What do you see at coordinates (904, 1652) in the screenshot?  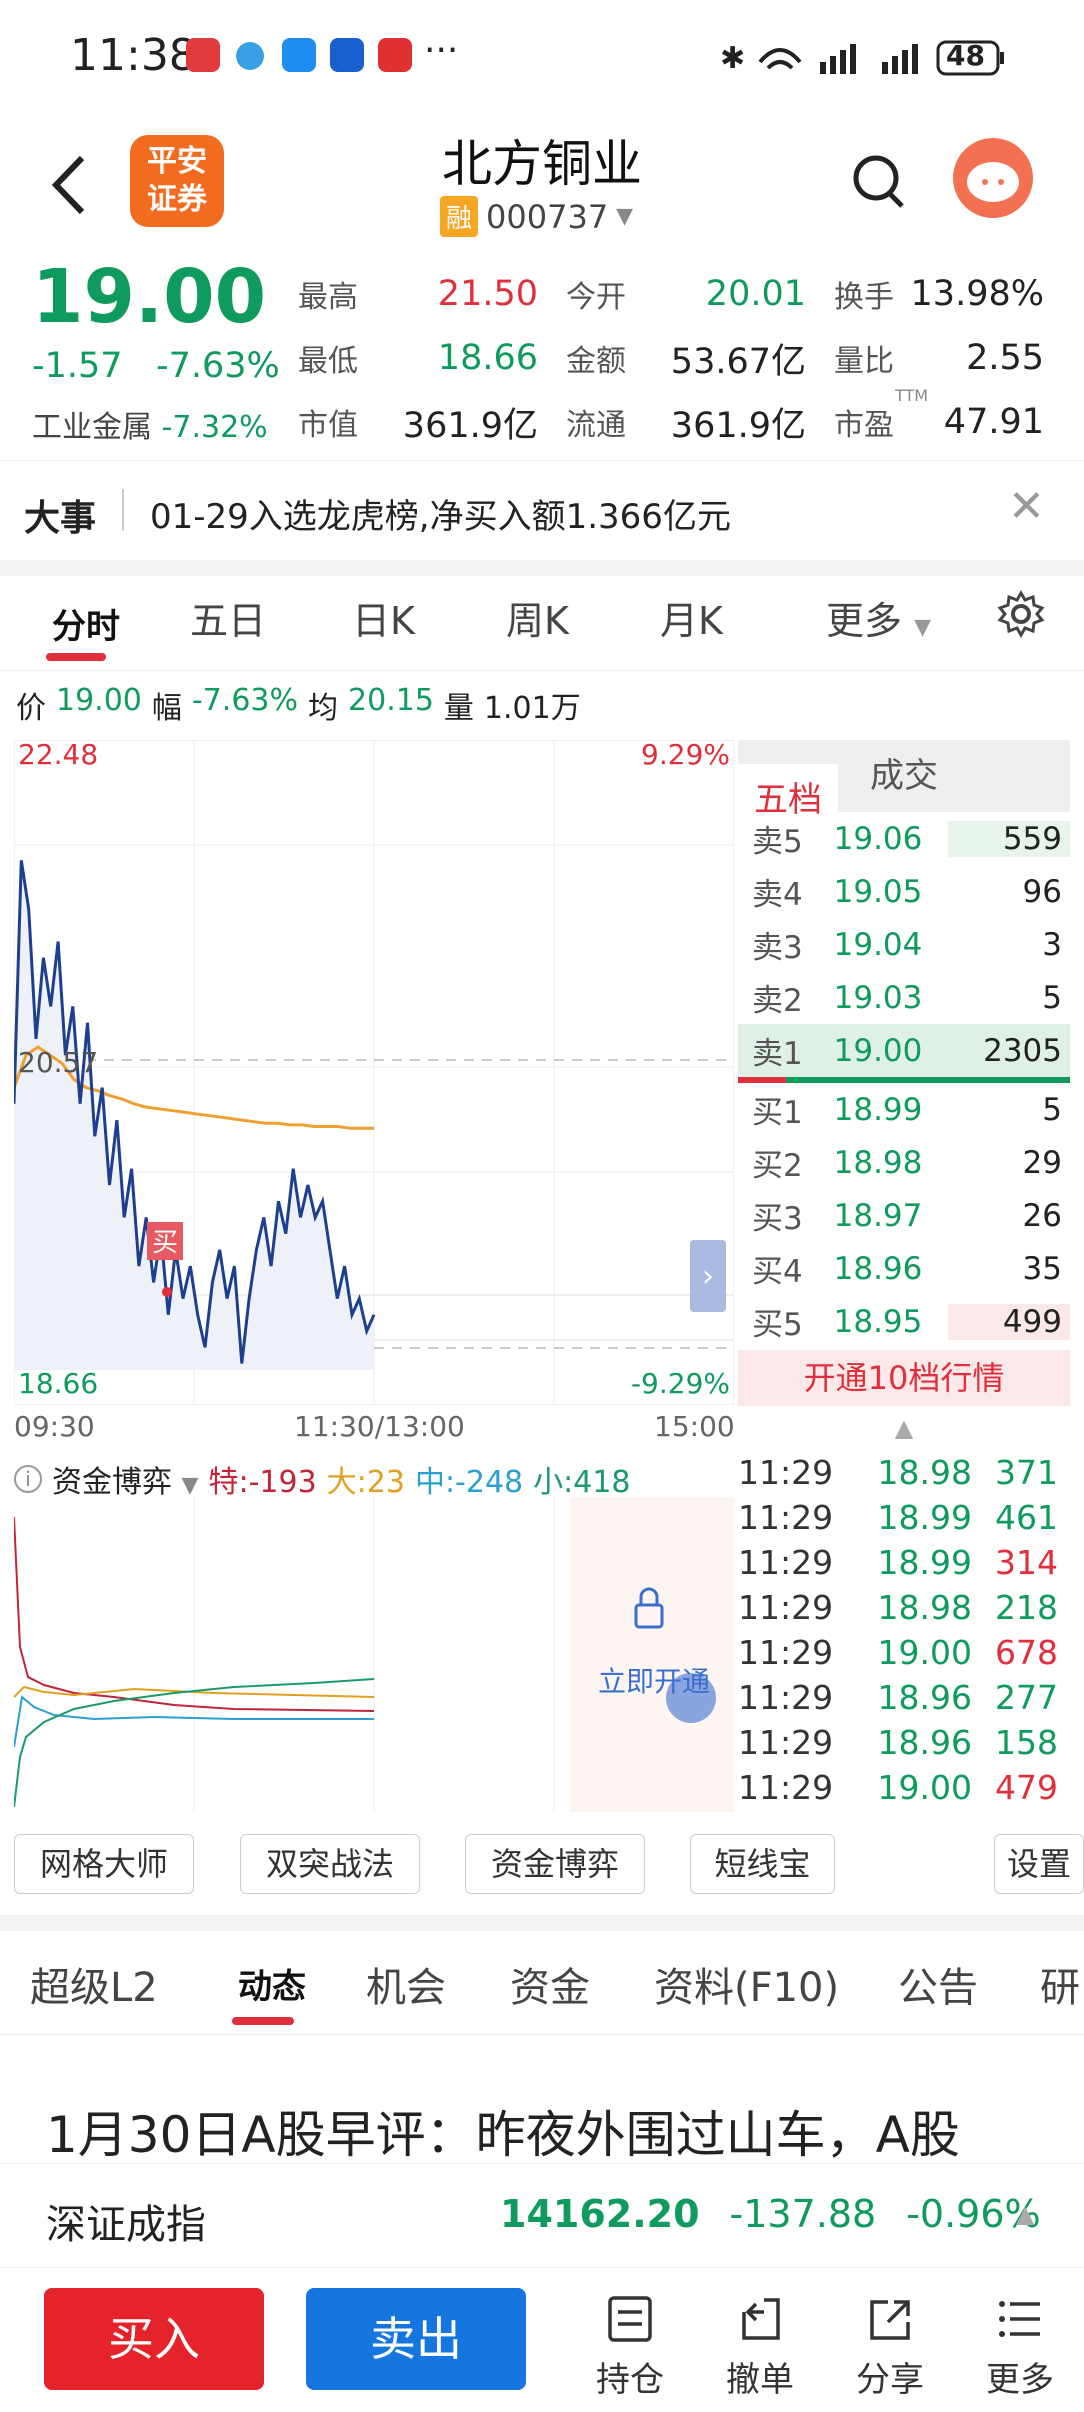 I see `trade-row: 11:29 19.00 678` at bounding box center [904, 1652].